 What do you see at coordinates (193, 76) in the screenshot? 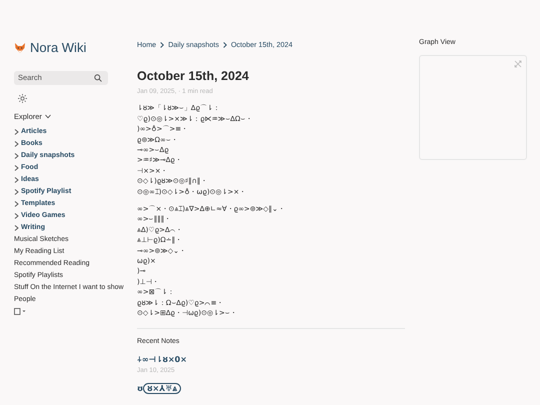
I see `page-title: October 15th, 2024` at bounding box center [193, 76].